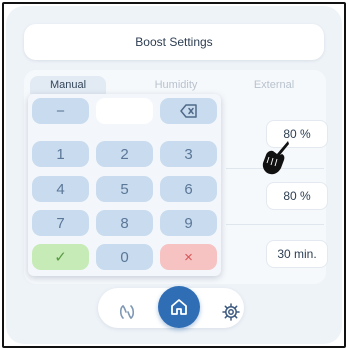  I want to click on key-1: 1, so click(60, 154).